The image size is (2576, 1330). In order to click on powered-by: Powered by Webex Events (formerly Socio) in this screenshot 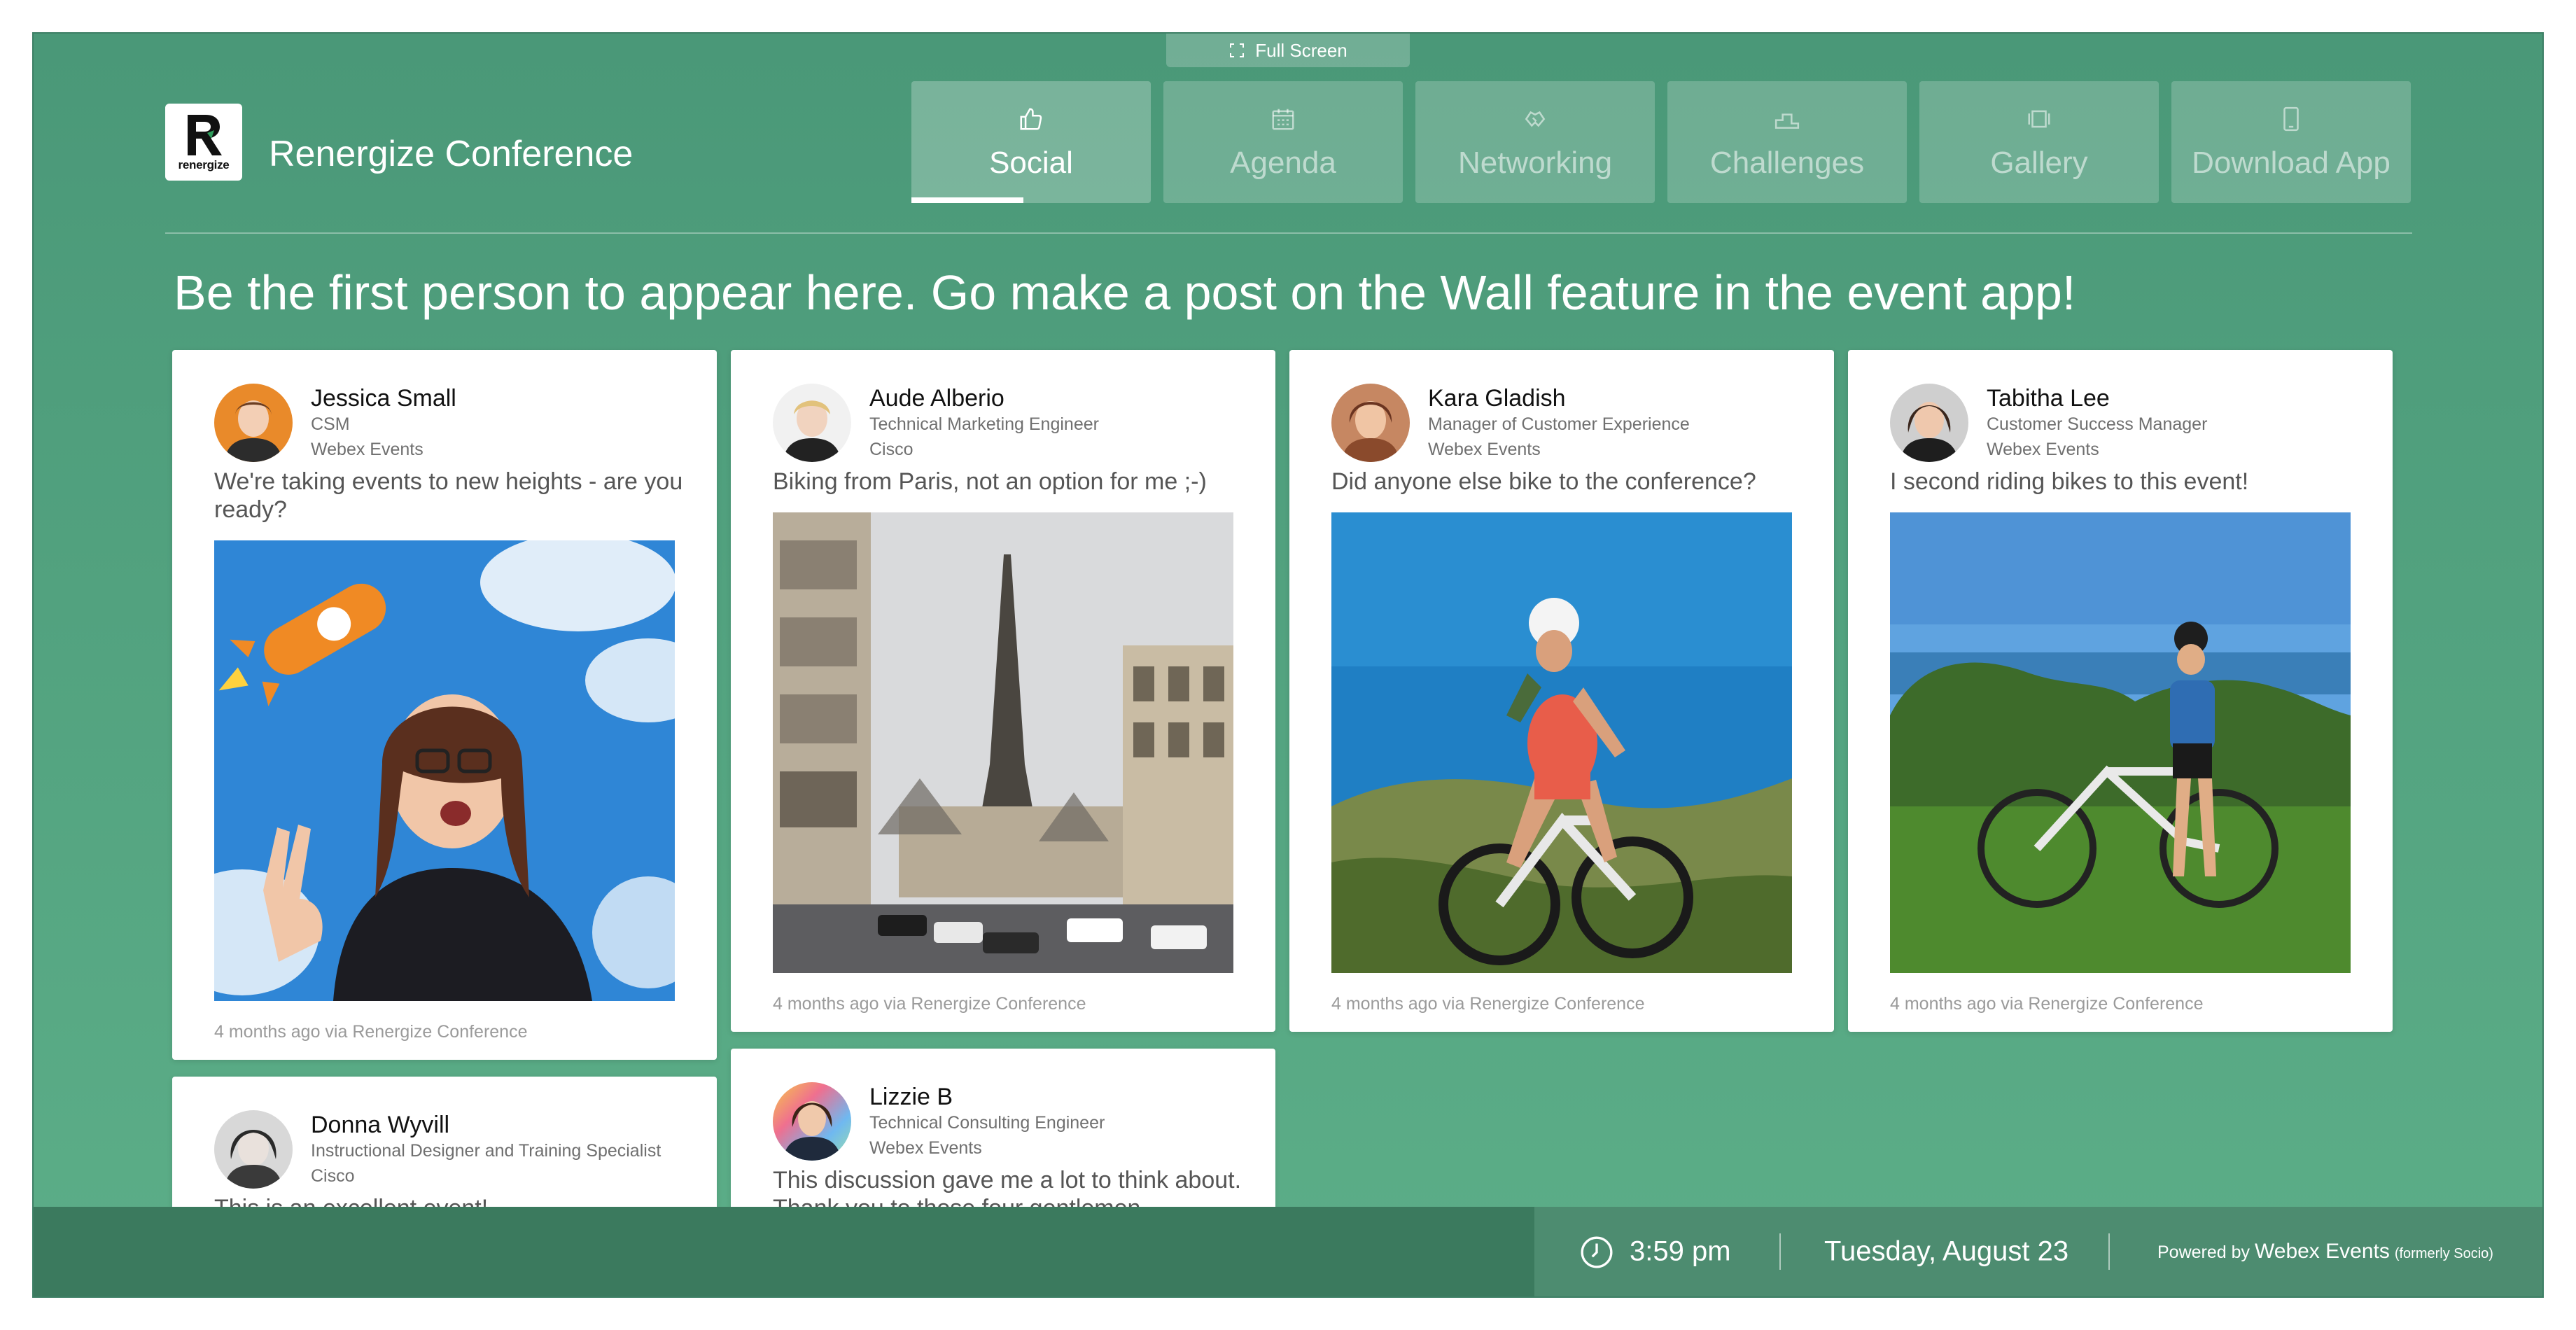, I will do `click(2325, 1252)`.